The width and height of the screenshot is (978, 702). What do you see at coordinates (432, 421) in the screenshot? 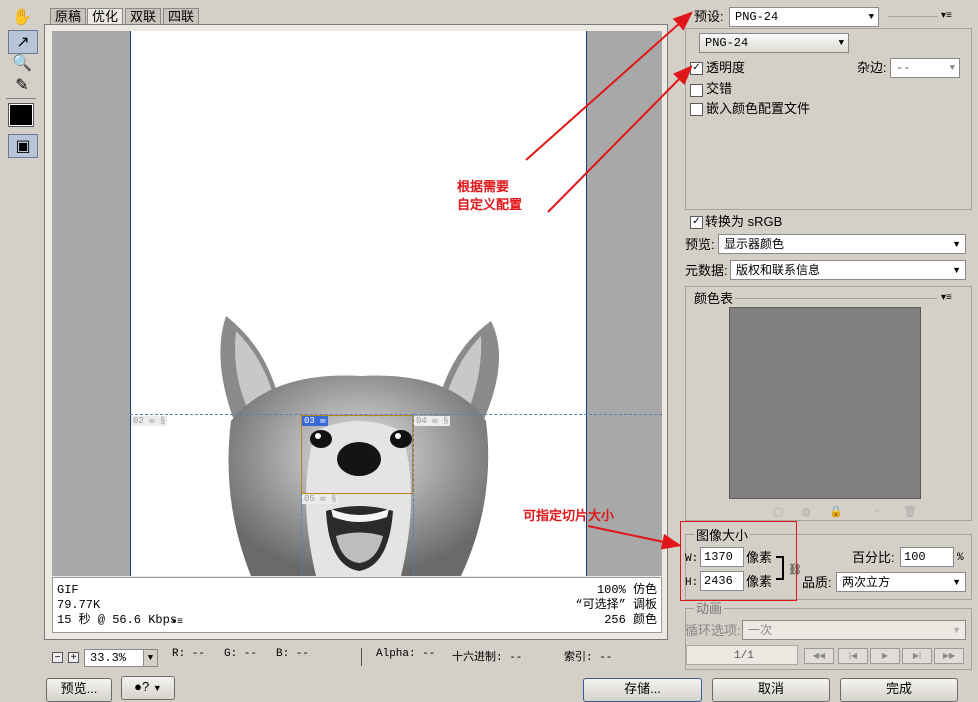
I see `slice-label-04: 04 ✉ §` at bounding box center [432, 421].